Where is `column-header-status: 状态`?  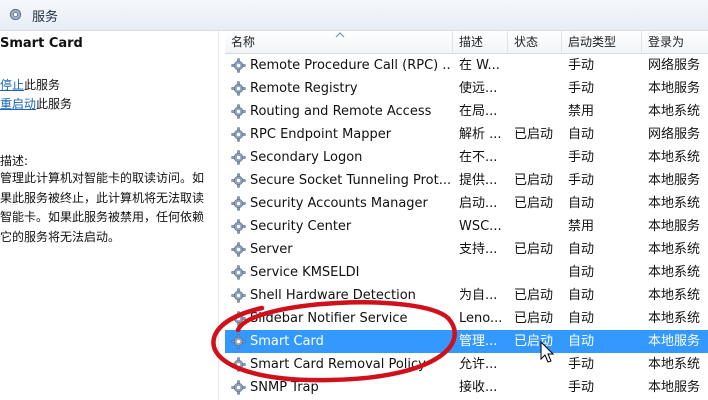
column-header-status: 状态 is located at coordinates (535, 42).